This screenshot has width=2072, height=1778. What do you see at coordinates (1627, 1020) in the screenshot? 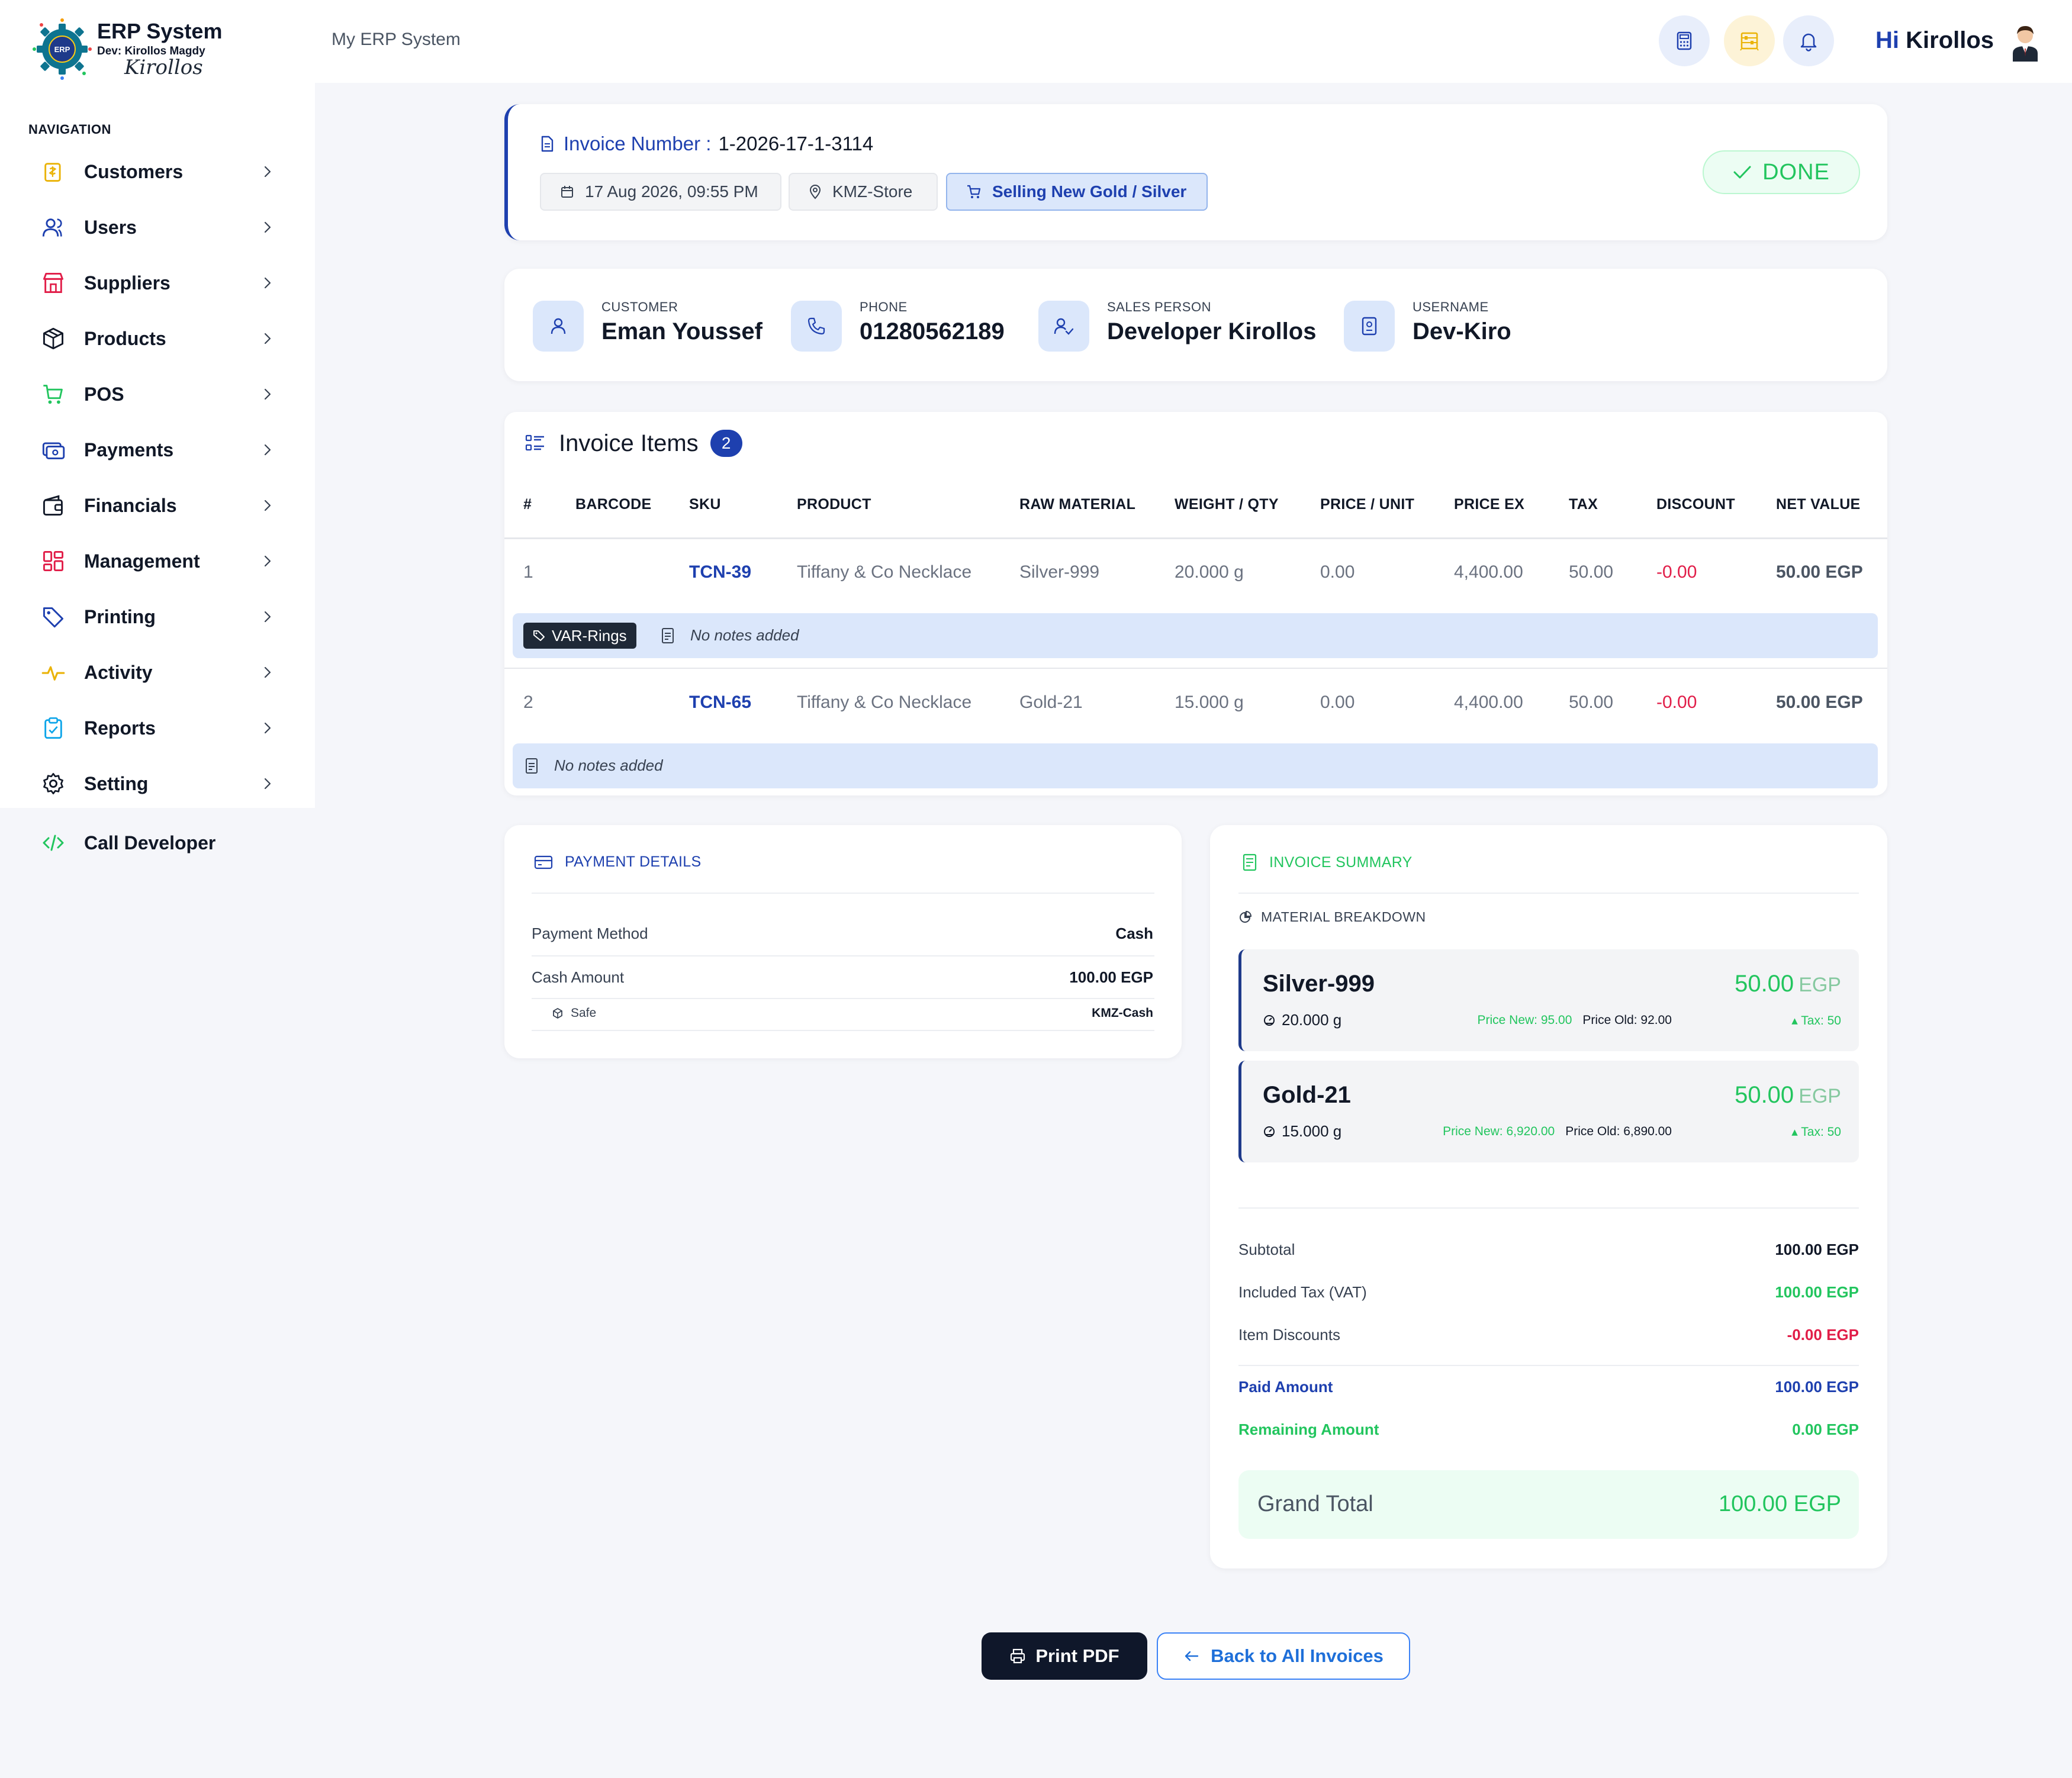
I see `price-old: Price Old: 92.00` at bounding box center [1627, 1020].